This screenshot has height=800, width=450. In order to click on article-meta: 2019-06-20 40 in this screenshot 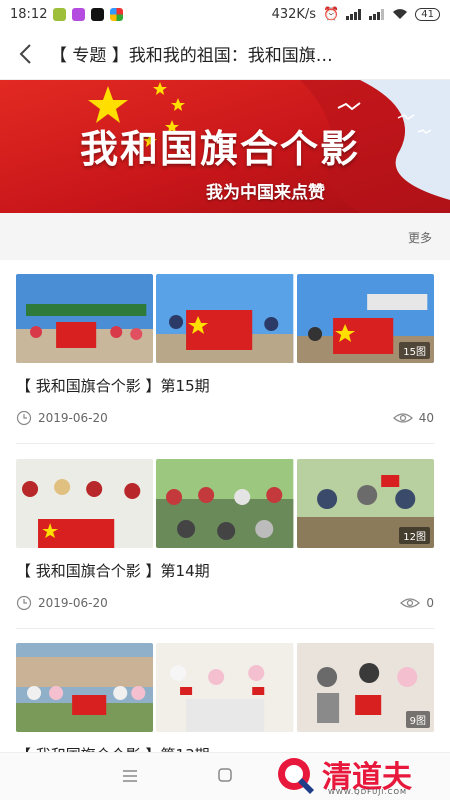, I will do `click(225, 418)`.